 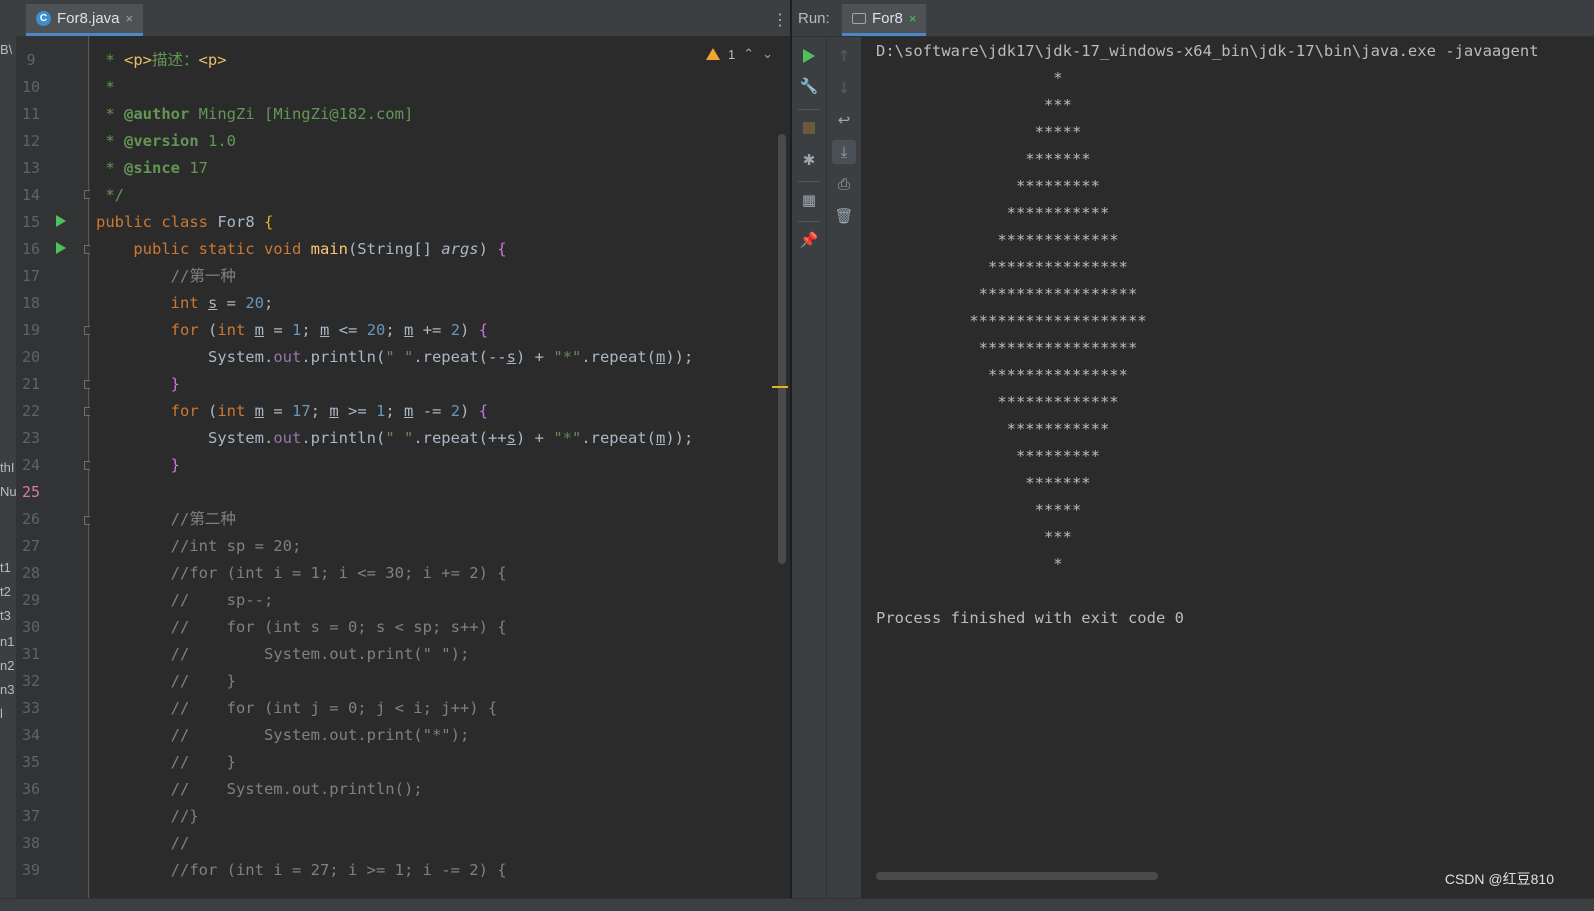 What do you see at coordinates (6, 49) in the screenshot?
I see `project-fragment: B\` at bounding box center [6, 49].